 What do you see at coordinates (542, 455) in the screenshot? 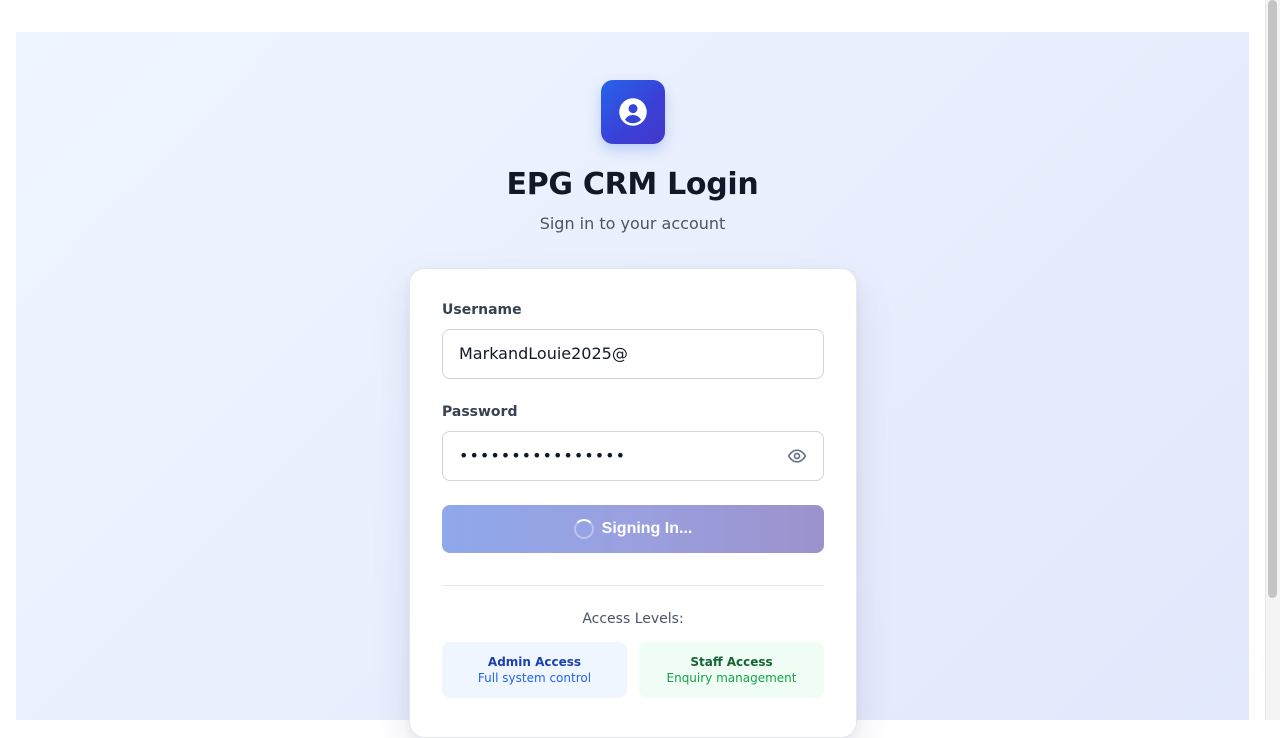
I see `password-masked-value: ••••••••••••••••` at bounding box center [542, 455].